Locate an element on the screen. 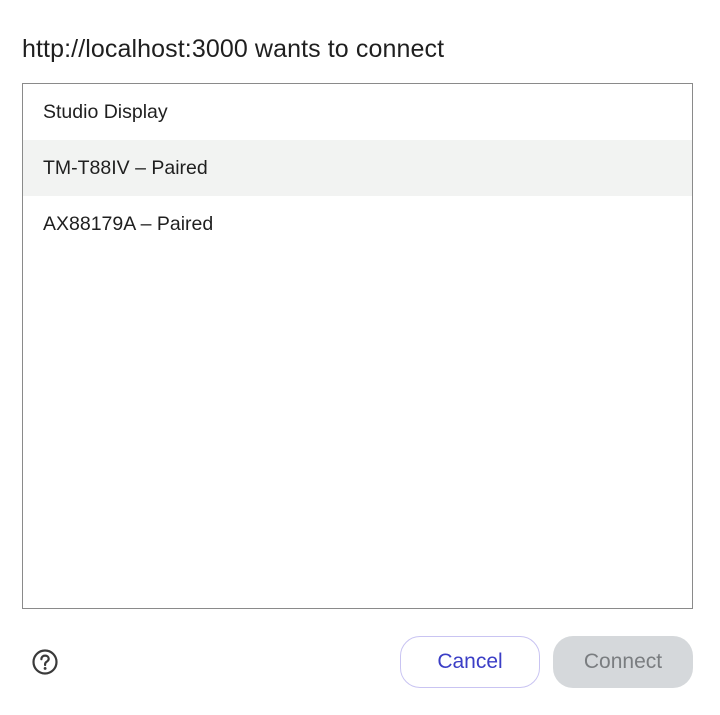 This screenshot has width=720, height=715. device-item: AX88179A – Paired is located at coordinates (357, 224).